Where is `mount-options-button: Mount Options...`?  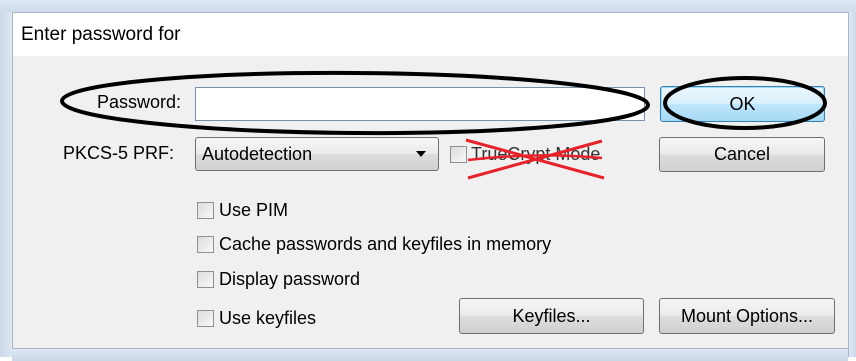 mount-options-button: Mount Options... is located at coordinates (747, 316).